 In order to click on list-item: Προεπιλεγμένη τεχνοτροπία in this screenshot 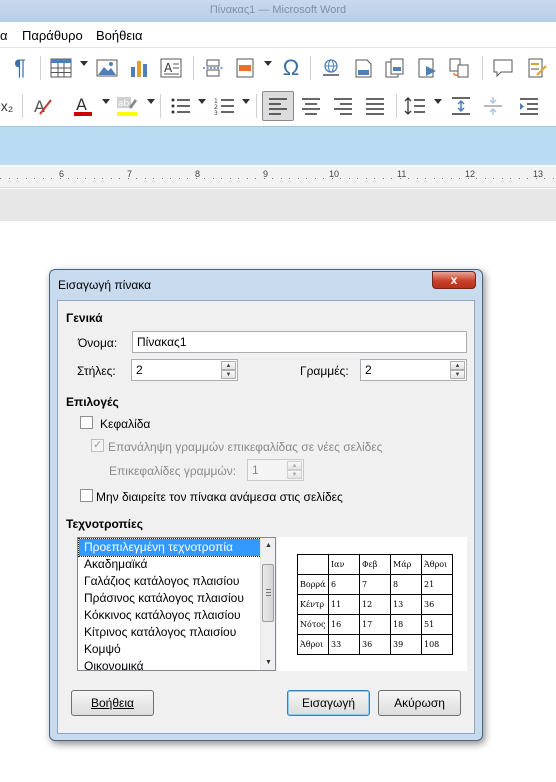, I will do `click(170, 547)`.